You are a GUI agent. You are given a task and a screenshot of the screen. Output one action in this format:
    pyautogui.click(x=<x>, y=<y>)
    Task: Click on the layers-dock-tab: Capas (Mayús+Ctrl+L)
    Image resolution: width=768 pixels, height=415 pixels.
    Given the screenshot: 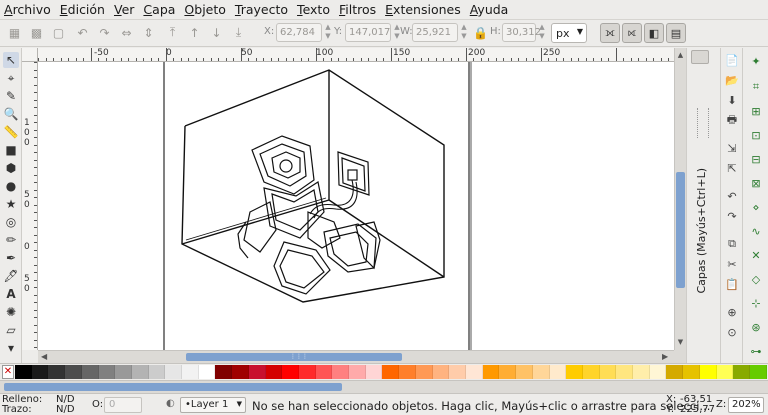 What is the action you would take?
    pyautogui.click(x=701, y=231)
    